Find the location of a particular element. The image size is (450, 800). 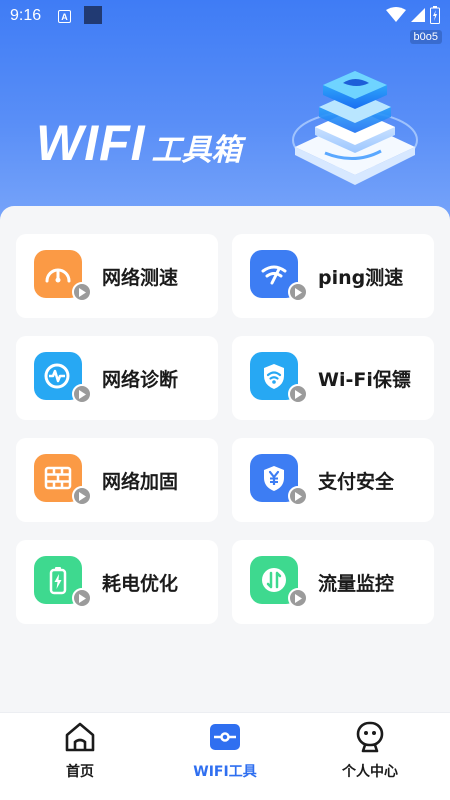

nav-profile: 个人中心 is located at coordinates (370, 753).